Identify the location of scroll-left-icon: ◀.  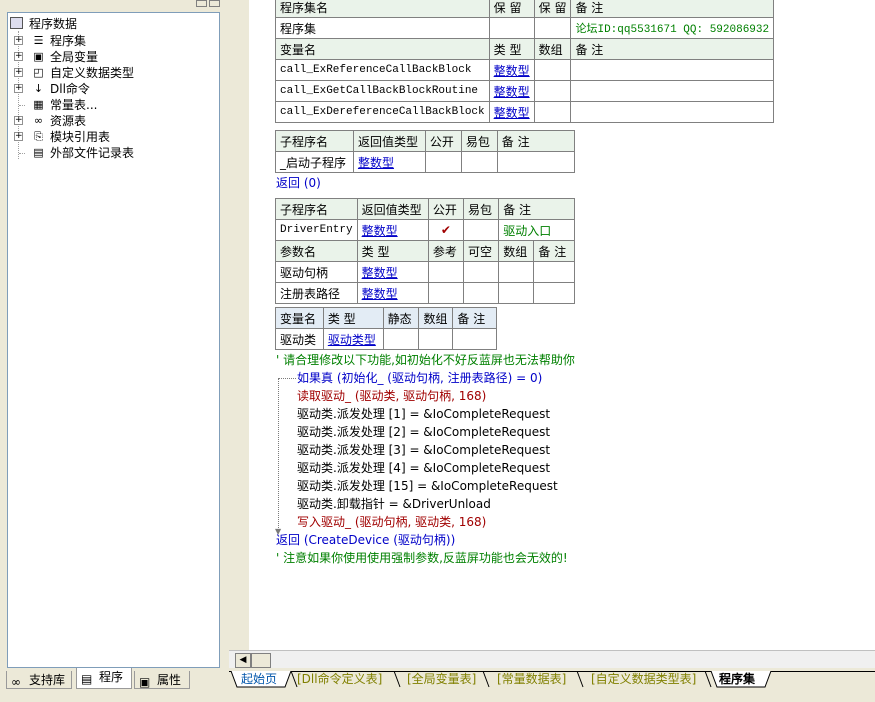
(243, 660).